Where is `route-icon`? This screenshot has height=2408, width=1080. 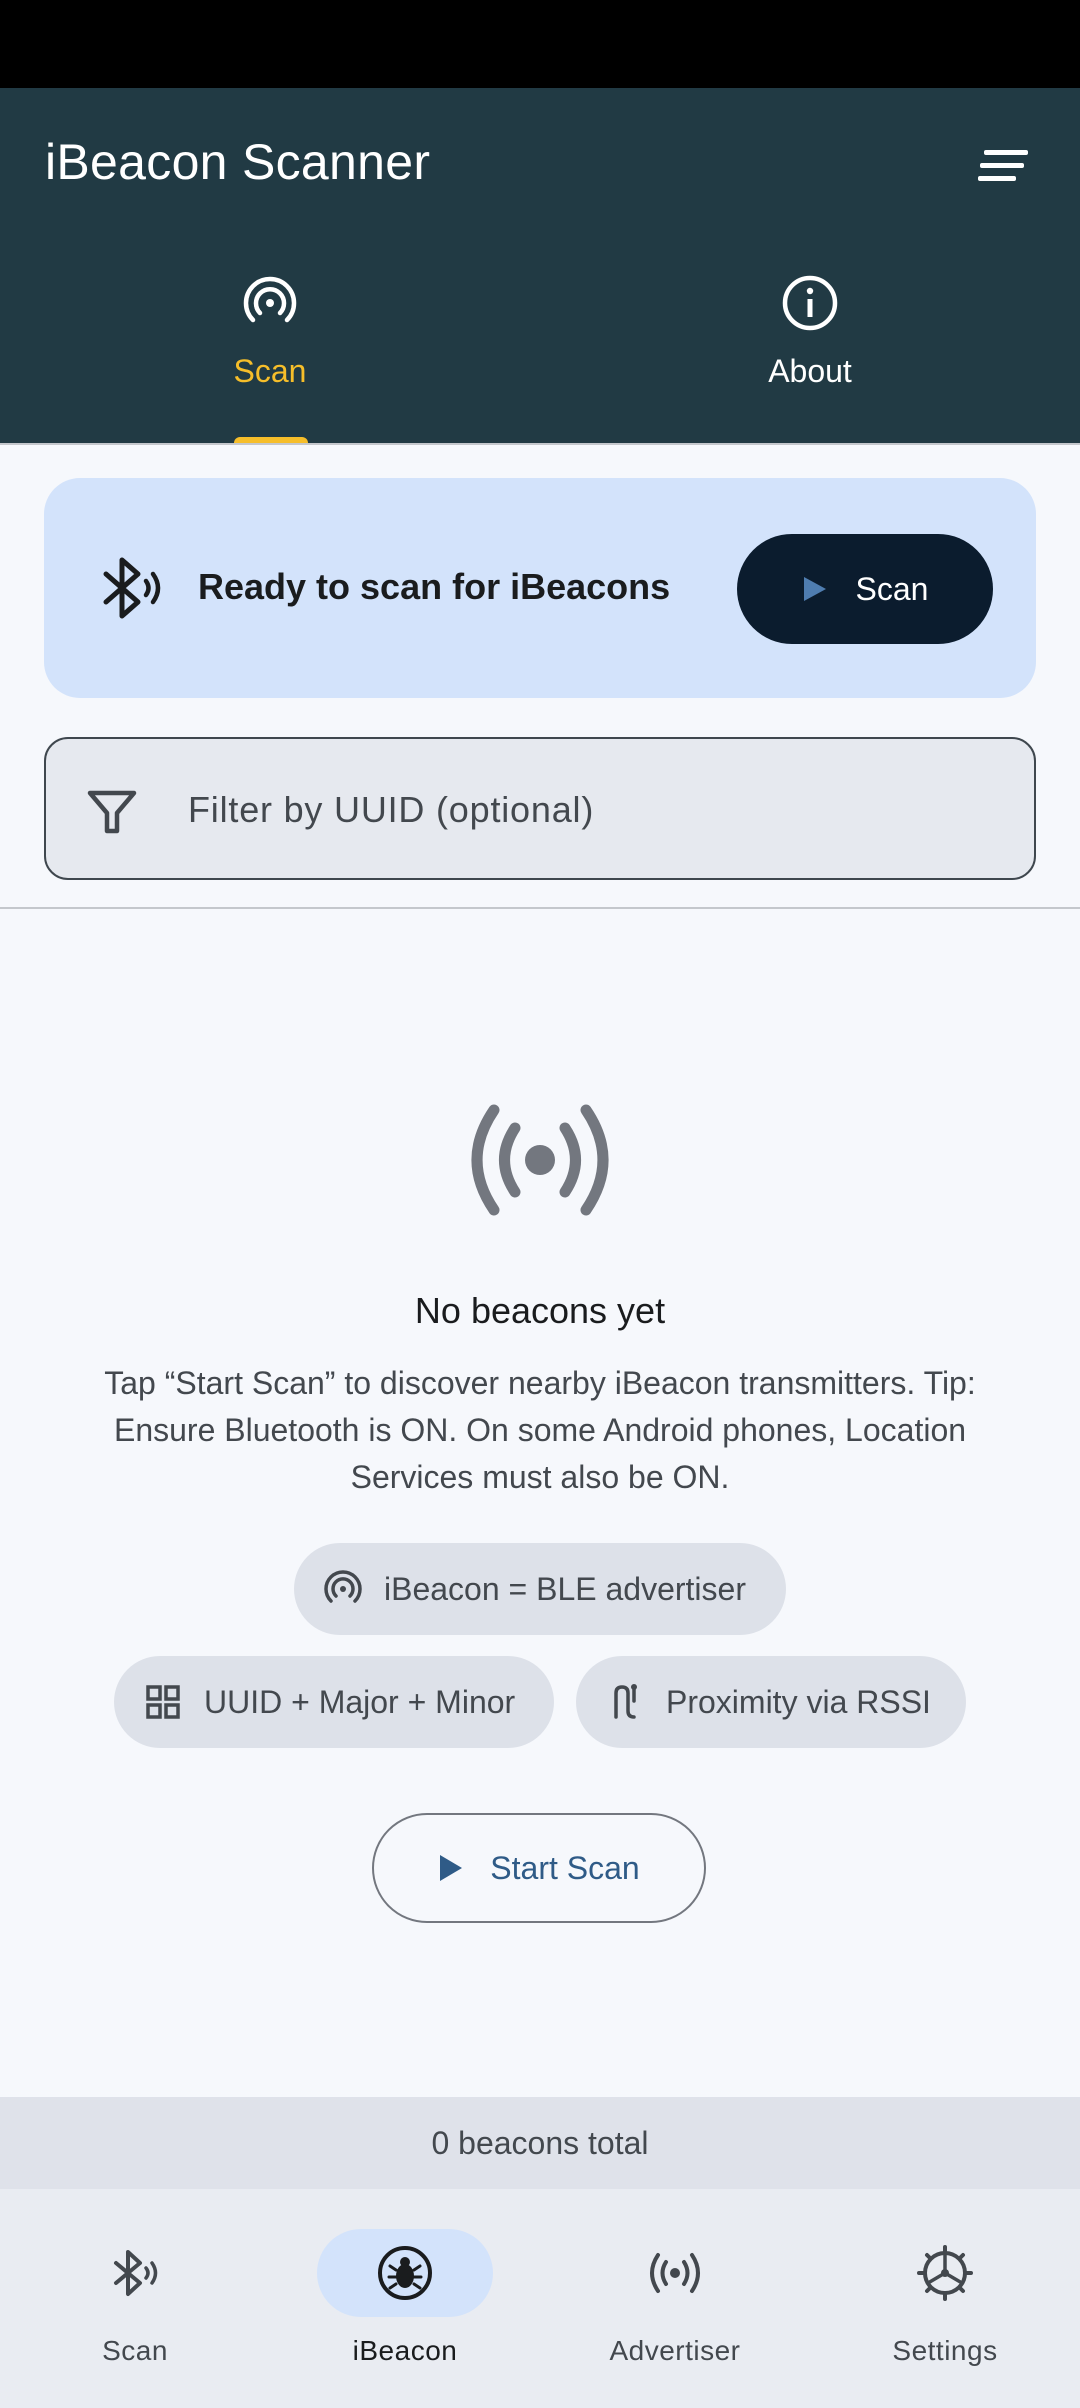 route-icon is located at coordinates (625, 1701).